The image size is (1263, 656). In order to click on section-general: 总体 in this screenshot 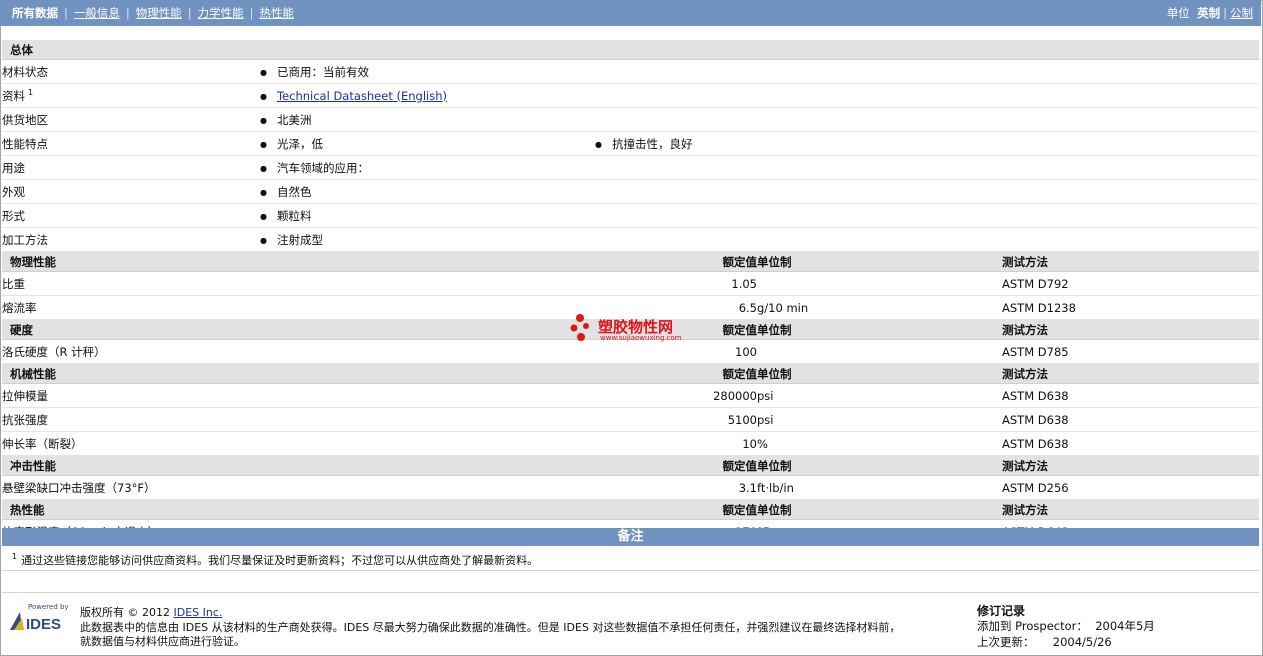, I will do `click(631, 50)`.